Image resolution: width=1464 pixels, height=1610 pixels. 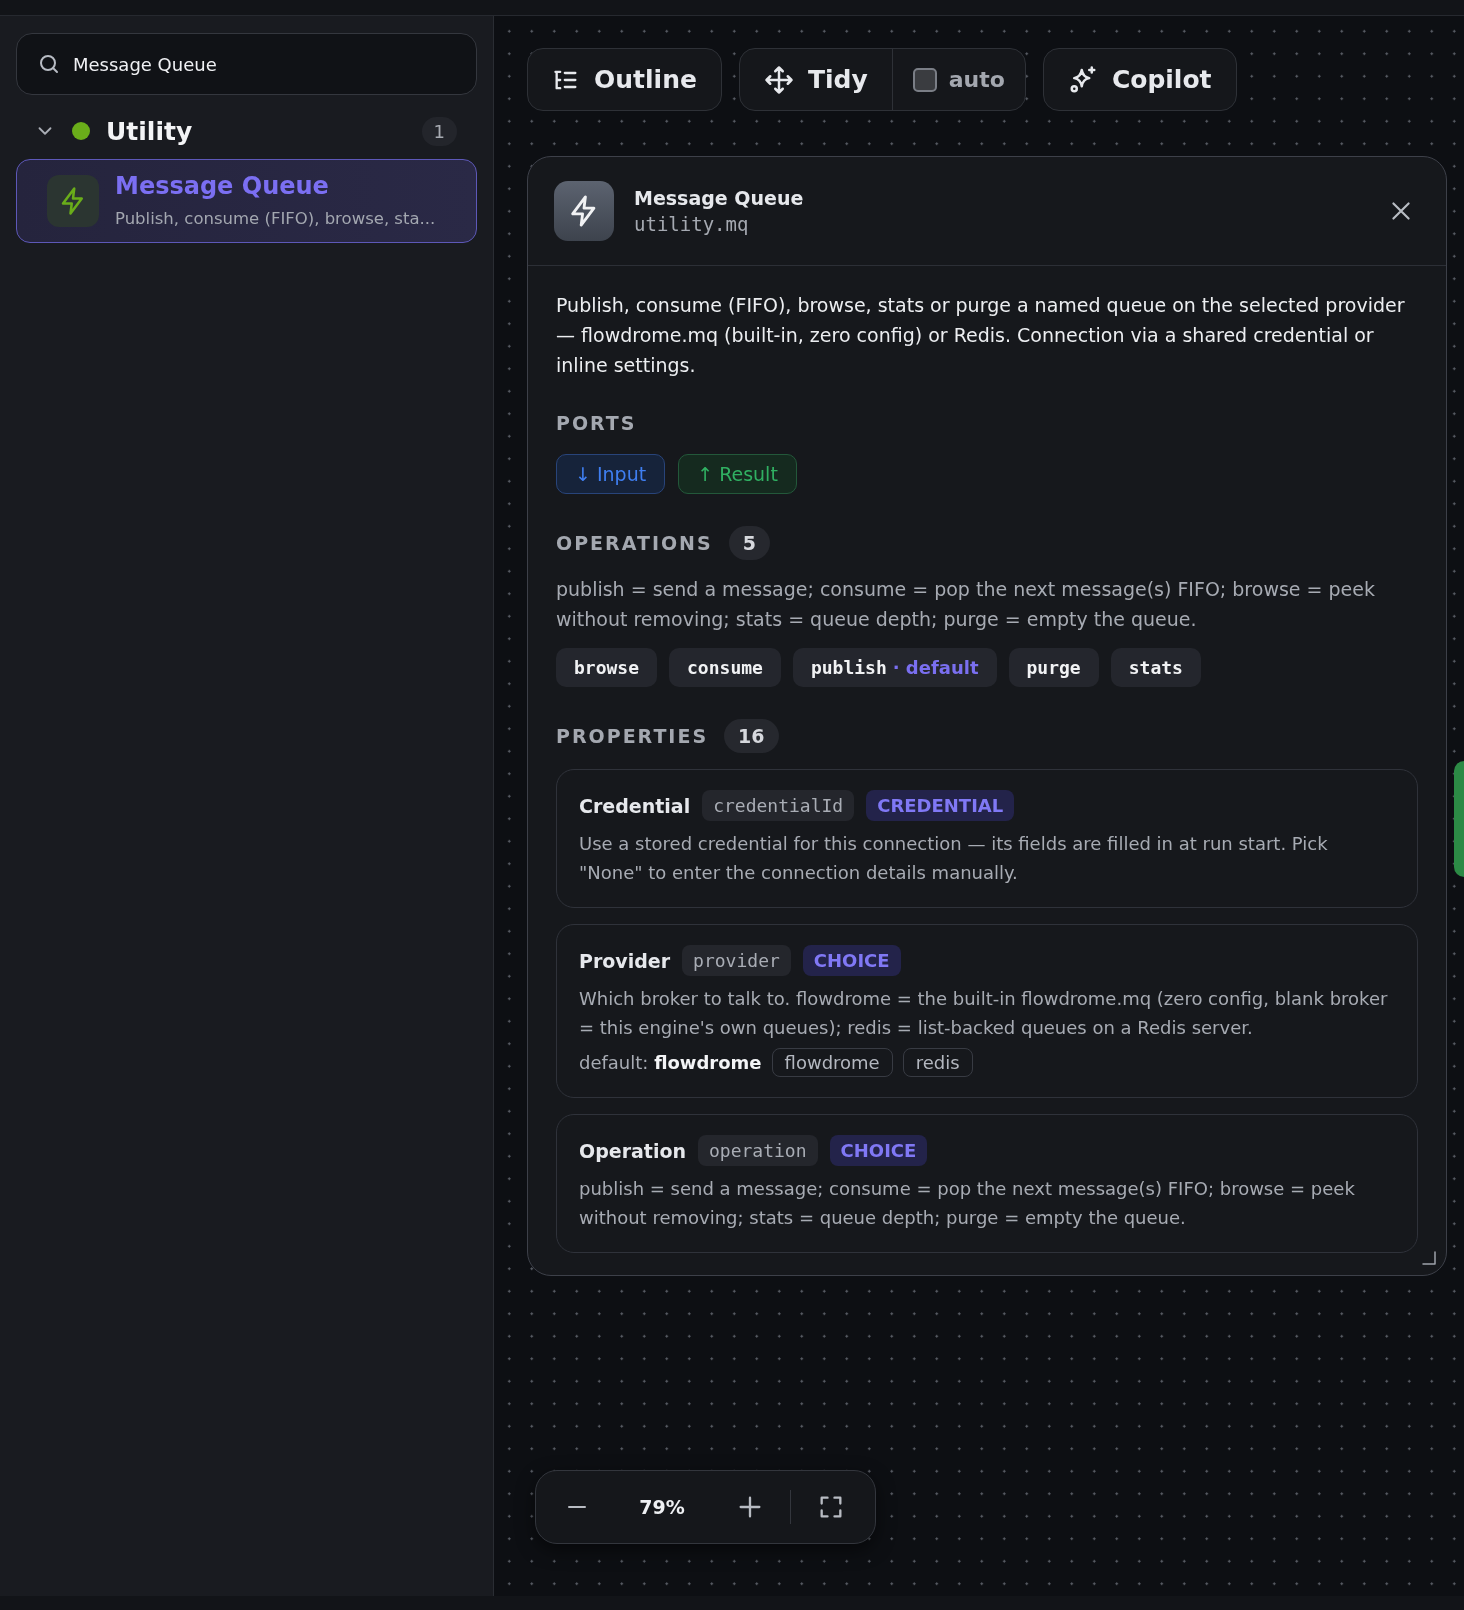 I want to click on property-label: Operation, so click(x=632, y=1150).